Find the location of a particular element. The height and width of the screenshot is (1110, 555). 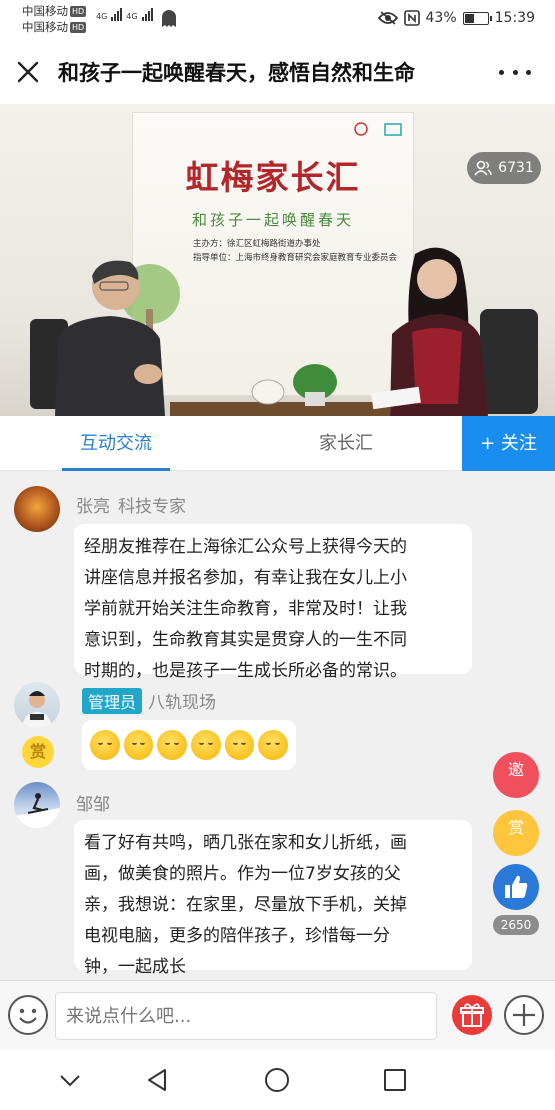

like-button is located at coordinates (516, 887).